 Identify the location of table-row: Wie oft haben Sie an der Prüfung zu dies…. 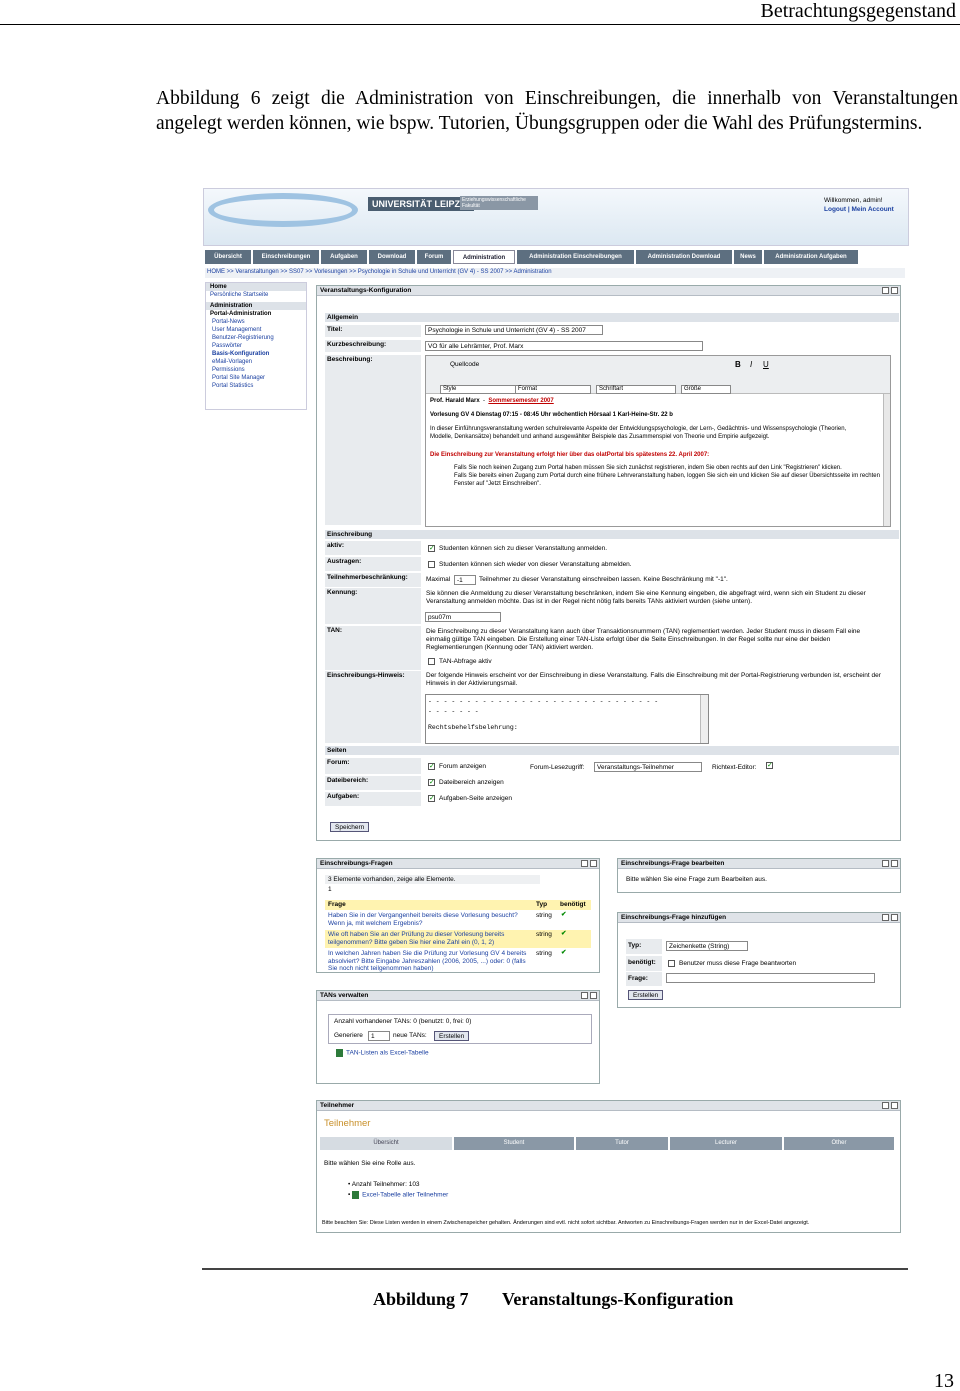
(458, 939).